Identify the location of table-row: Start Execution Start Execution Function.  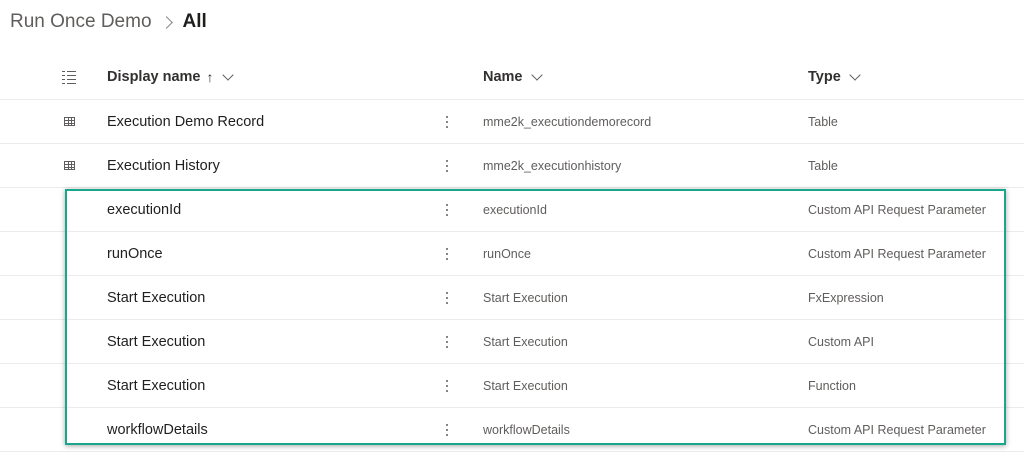
(512, 386).